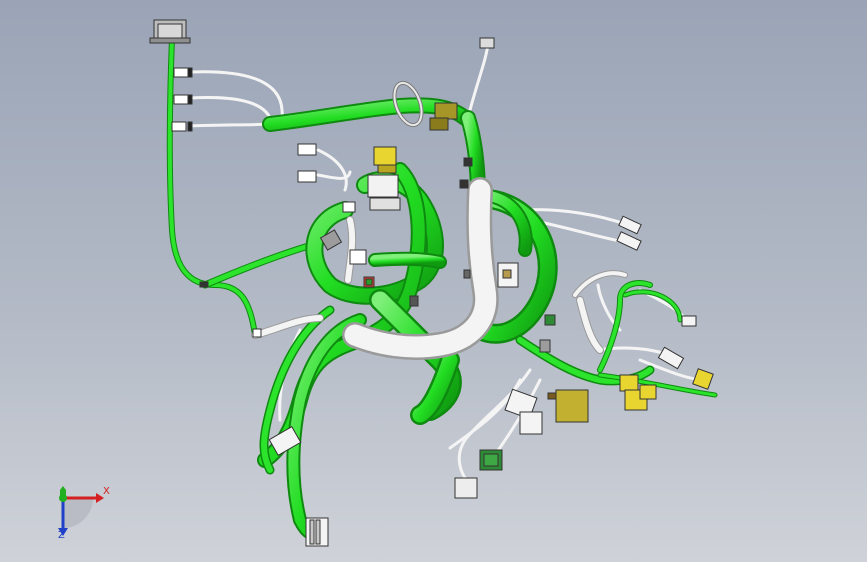  What do you see at coordinates (106, 491) in the screenshot?
I see `x-axis-label: X` at bounding box center [106, 491].